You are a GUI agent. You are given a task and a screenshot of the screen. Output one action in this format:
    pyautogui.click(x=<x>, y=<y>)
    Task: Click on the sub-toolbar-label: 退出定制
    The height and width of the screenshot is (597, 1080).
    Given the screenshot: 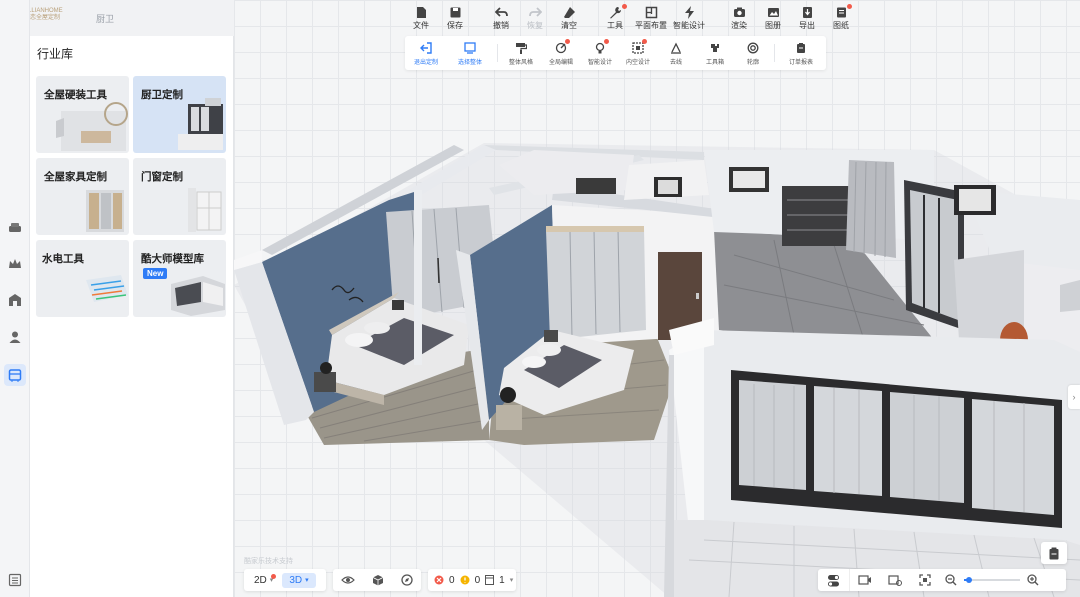 What is the action you would take?
    pyautogui.click(x=425, y=63)
    